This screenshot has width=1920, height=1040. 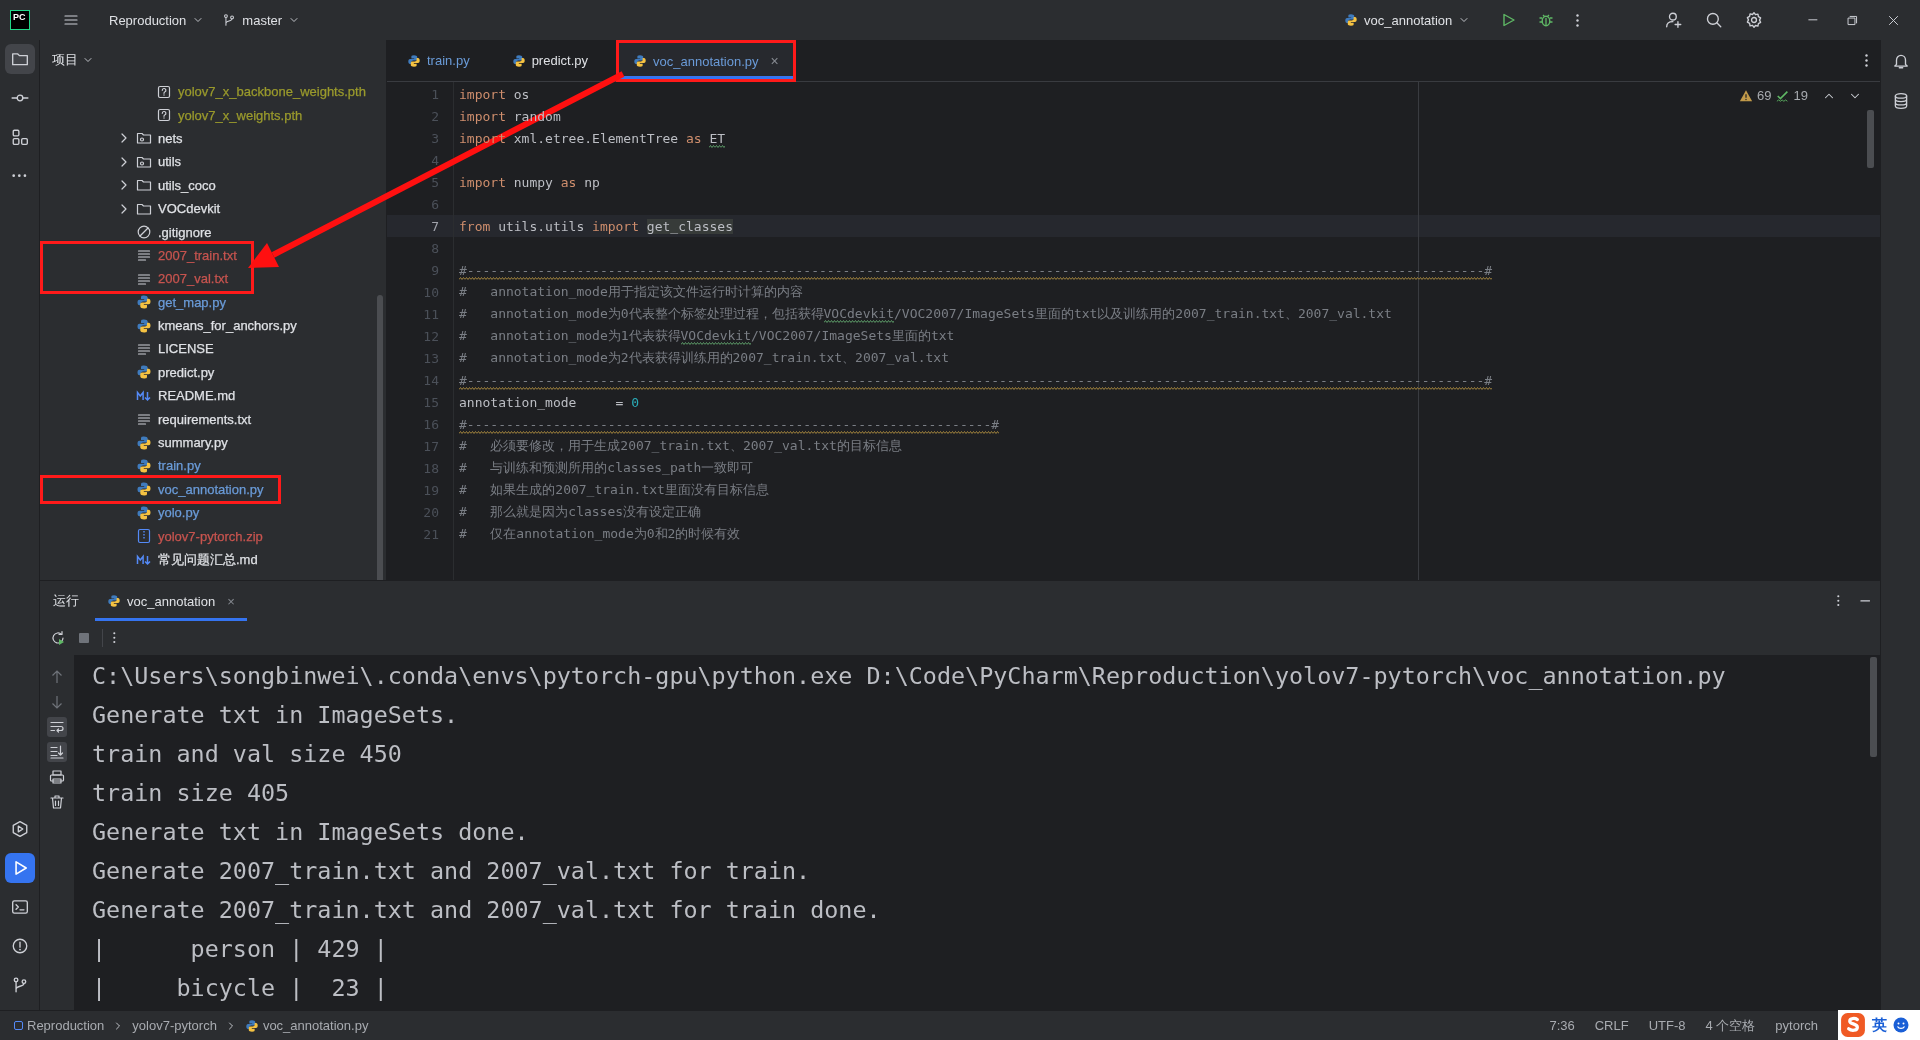 What do you see at coordinates (1893, 20) in the screenshot?
I see `close-icon` at bounding box center [1893, 20].